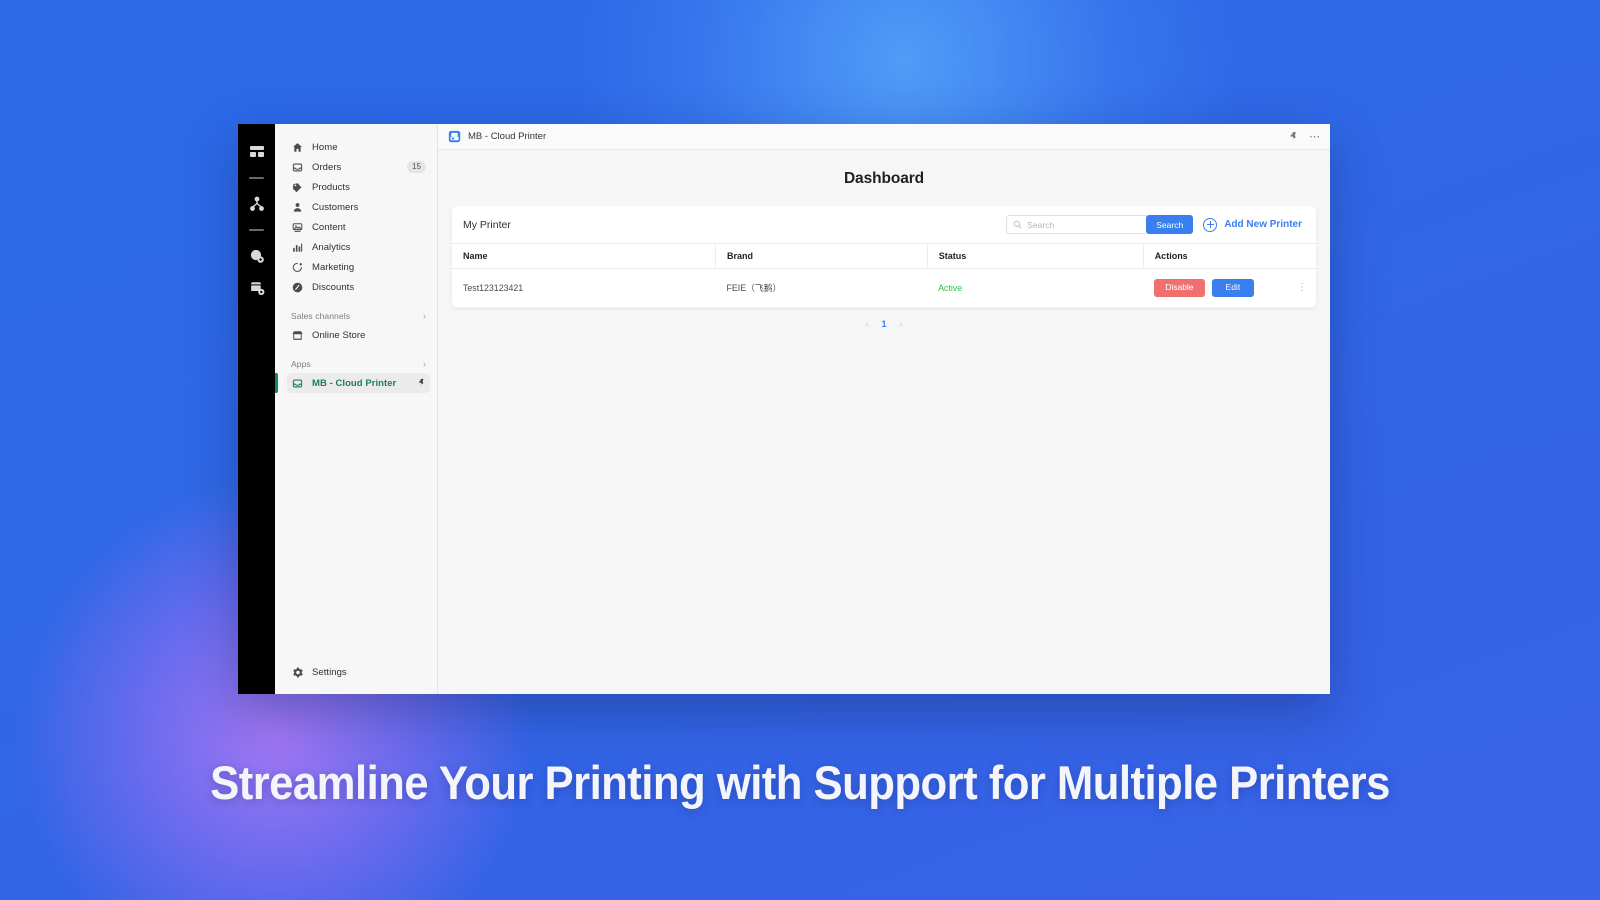 This screenshot has width=1600, height=900. What do you see at coordinates (335, 207) in the screenshot?
I see `sidebar-item-label: Customers` at bounding box center [335, 207].